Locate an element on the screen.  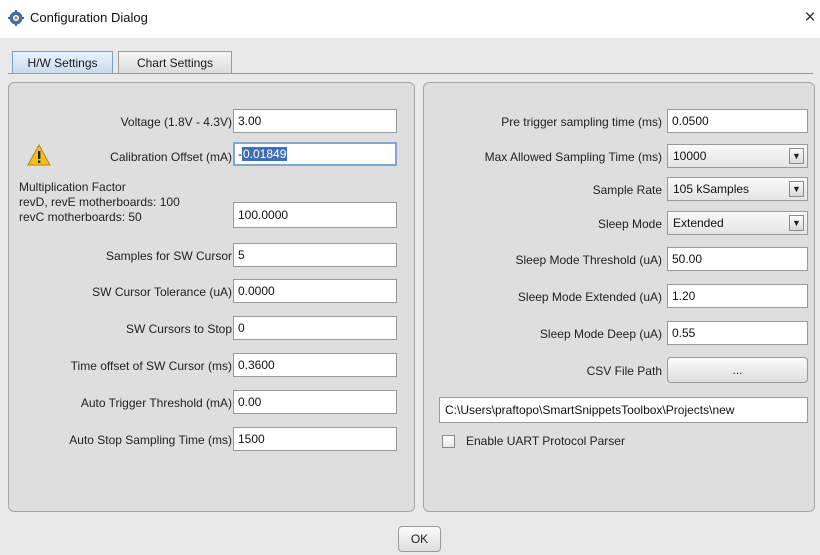
sample-rate-label: Sample Rate is located at coordinates (627, 190).